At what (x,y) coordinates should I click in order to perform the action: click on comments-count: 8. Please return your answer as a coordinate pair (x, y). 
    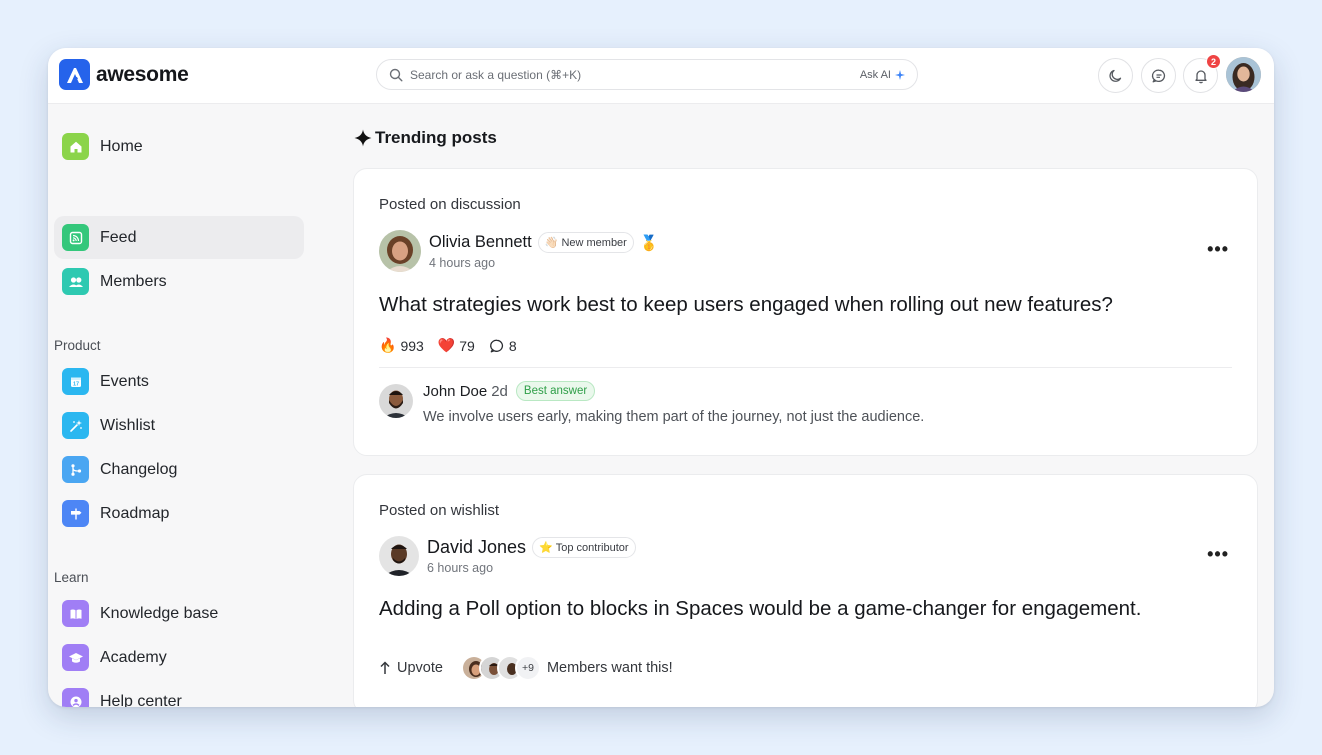
    Looking at the image, I should click on (503, 346).